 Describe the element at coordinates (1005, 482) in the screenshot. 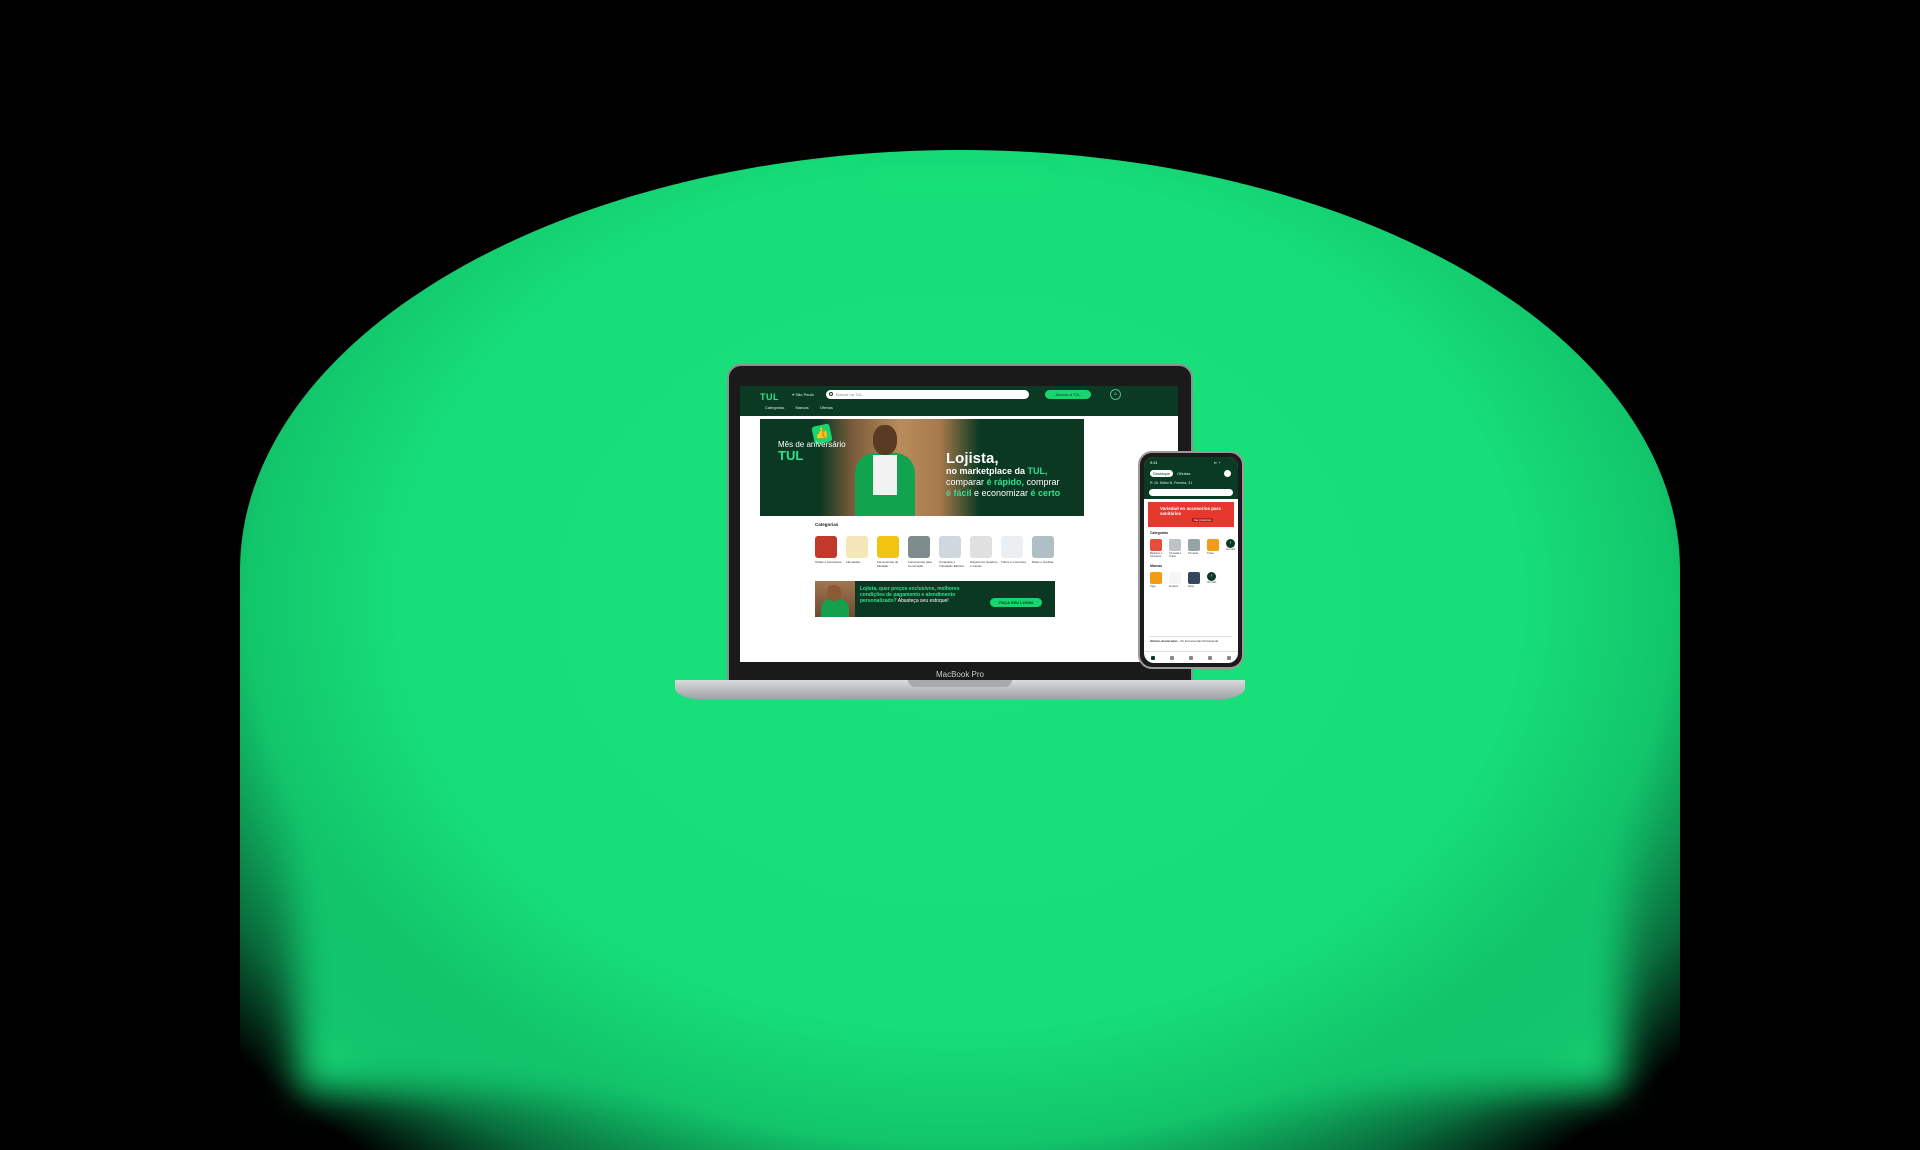

I see `hero-line3-hl: é rápido,` at that location.